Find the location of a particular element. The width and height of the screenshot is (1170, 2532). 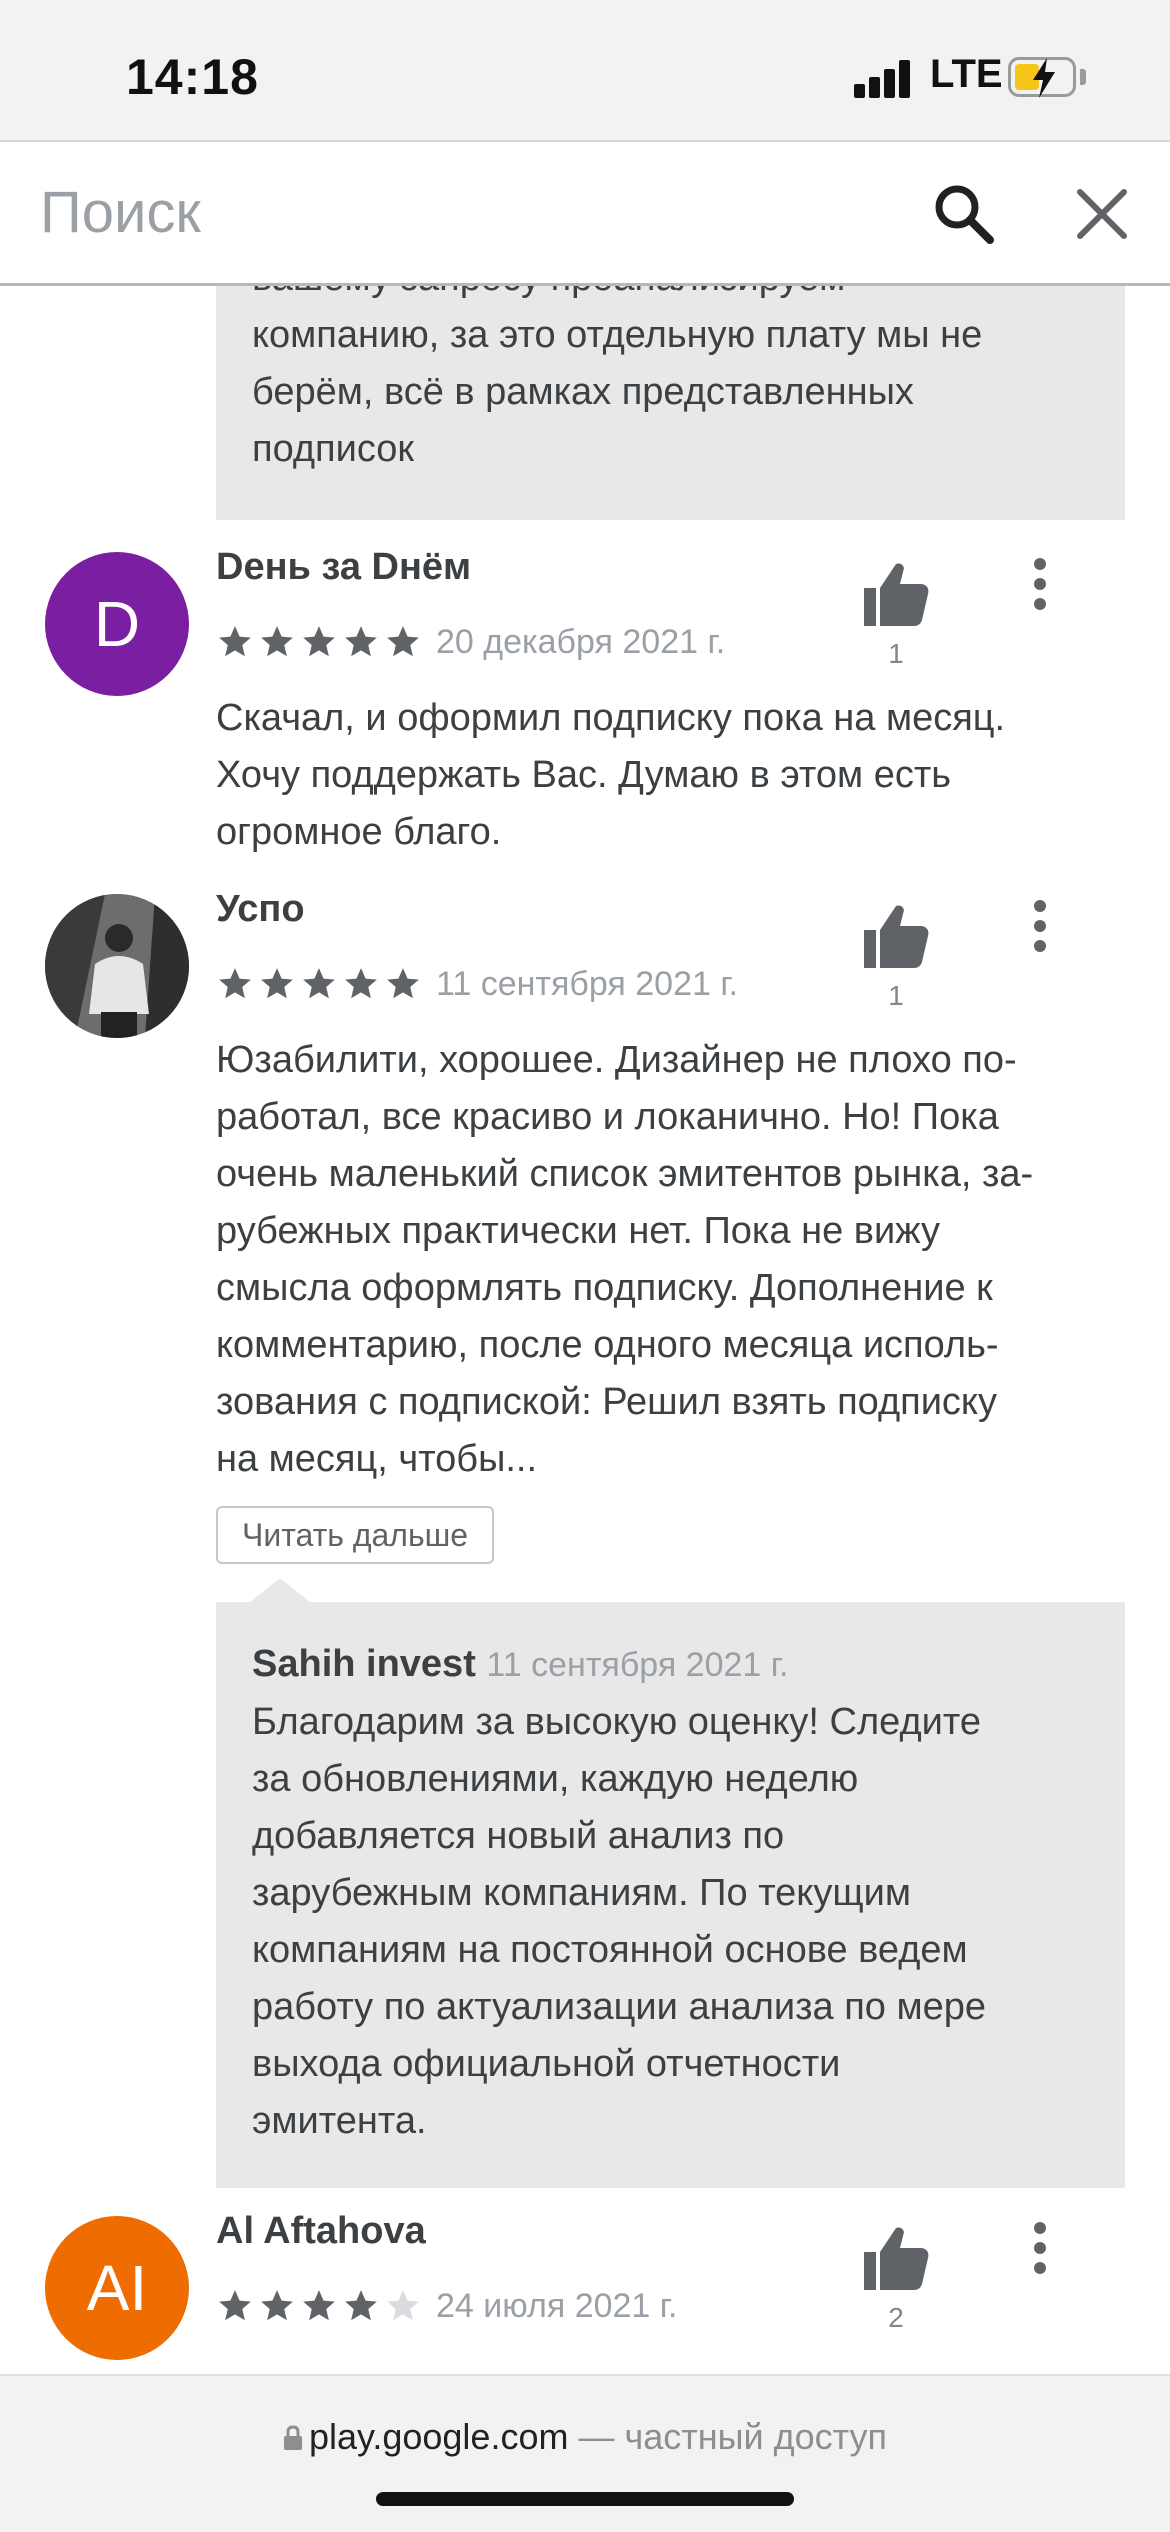

avatar is located at coordinates (117, 966).